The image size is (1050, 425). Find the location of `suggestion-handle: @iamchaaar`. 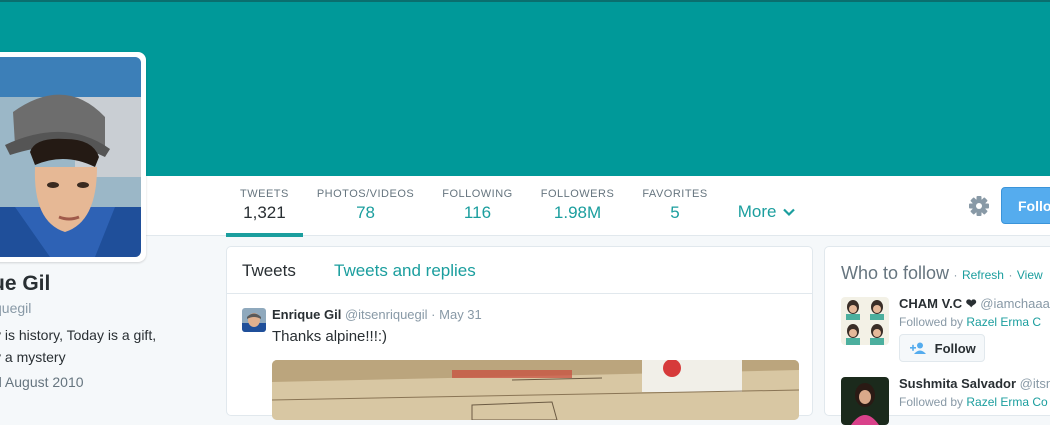

suggestion-handle: @iamchaaar is located at coordinates (1015, 303).